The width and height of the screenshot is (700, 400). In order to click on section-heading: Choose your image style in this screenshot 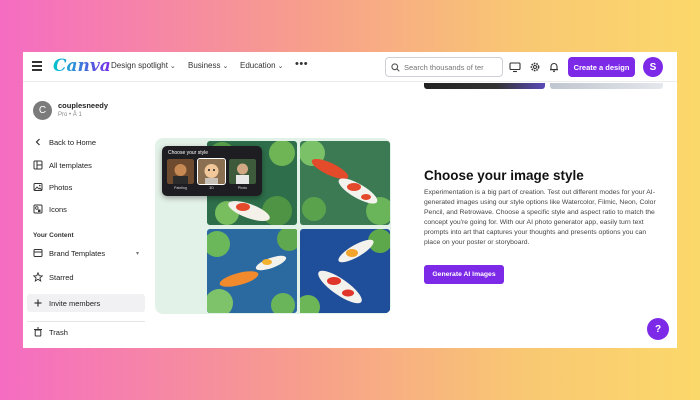, I will do `click(504, 175)`.